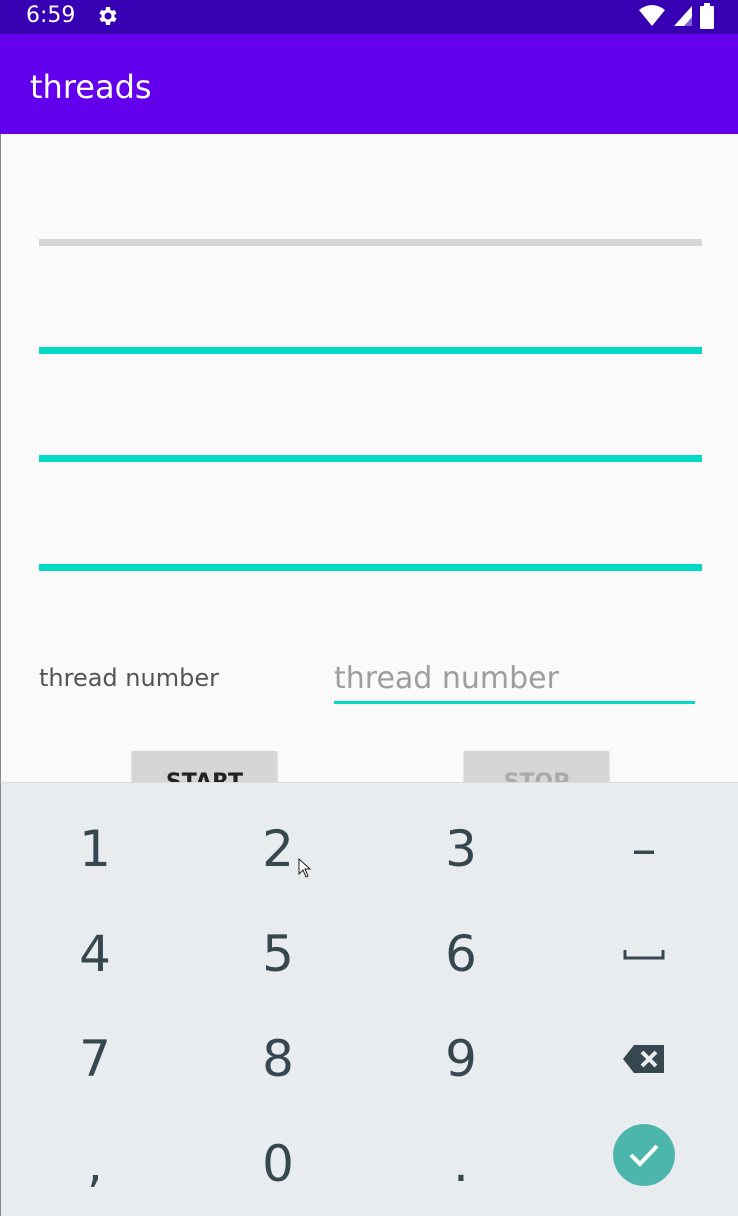 Image resolution: width=738 pixels, height=1216 pixels. Describe the element at coordinates (95, 954) in the screenshot. I see `key-4: 4` at that location.